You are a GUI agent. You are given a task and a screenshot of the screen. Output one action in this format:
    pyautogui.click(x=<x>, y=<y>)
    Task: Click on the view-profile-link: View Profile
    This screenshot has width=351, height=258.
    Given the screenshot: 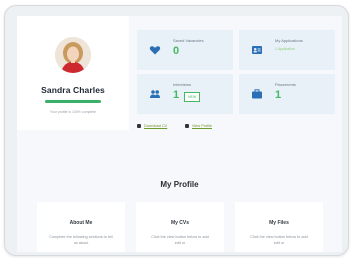 What is the action you would take?
    pyautogui.click(x=198, y=126)
    